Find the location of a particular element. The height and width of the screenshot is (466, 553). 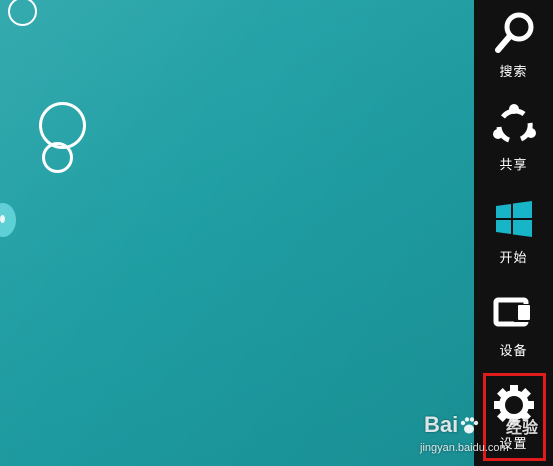

charm-start-label: 开始 is located at coordinates (513, 258).